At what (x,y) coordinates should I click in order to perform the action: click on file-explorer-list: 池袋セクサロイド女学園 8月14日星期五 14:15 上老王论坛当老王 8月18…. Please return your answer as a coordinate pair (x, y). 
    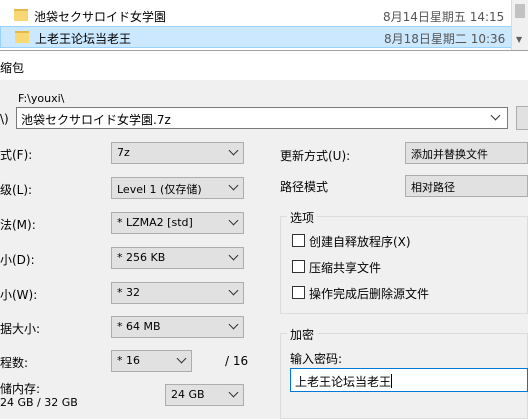
    Looking at the image, I should click on (264, 25).